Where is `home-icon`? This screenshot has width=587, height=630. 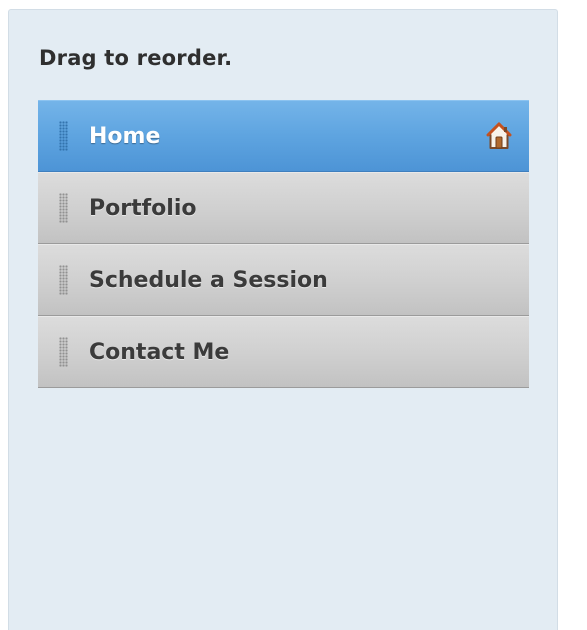 home-icon is located at coordinates (499, 135).